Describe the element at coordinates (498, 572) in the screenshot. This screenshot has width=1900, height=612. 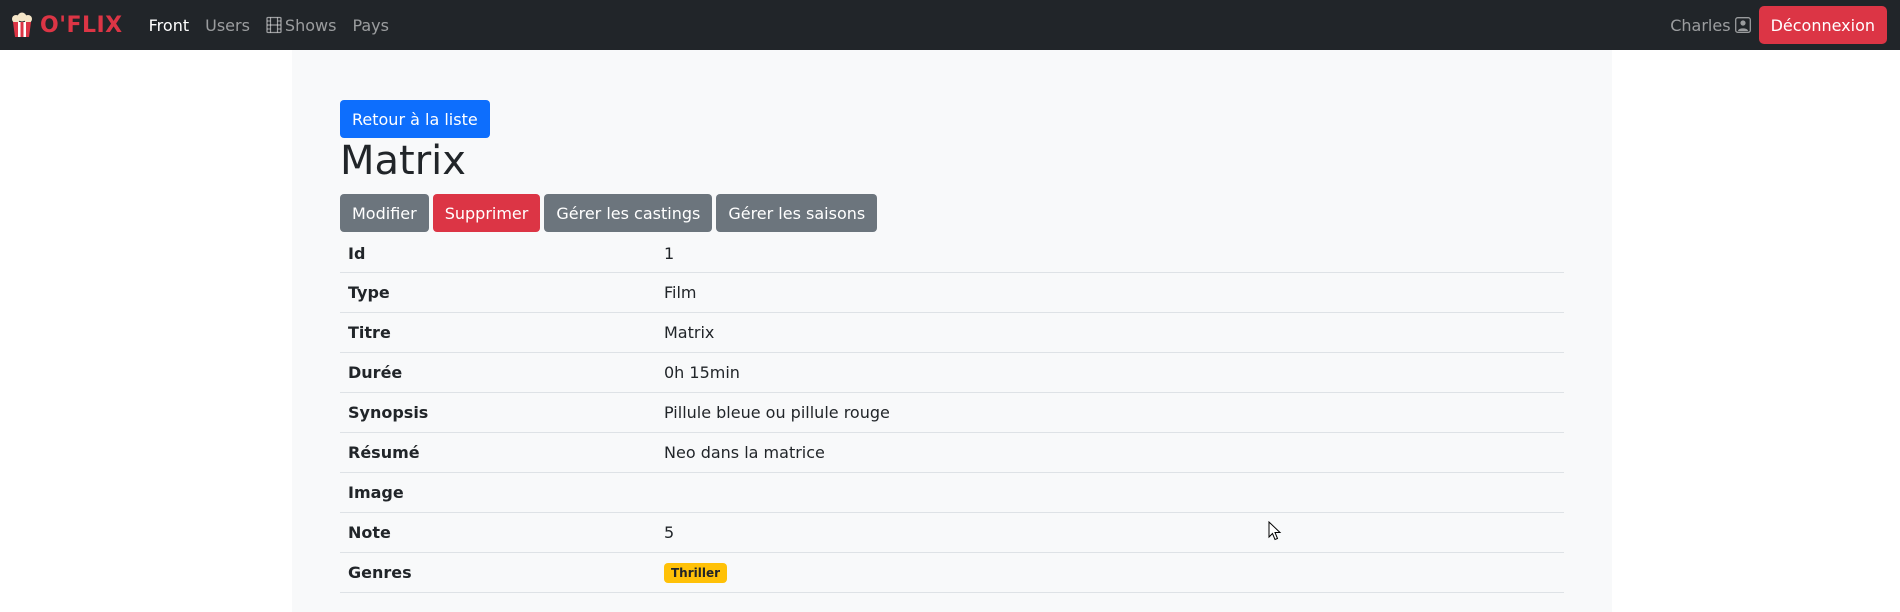
I see `field-label: Genres` at that location.